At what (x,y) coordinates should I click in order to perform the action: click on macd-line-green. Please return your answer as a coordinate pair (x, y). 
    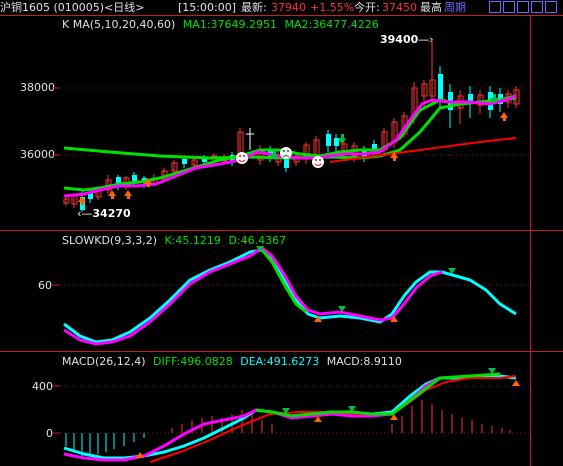
    Looking at the image, I should click on (378, 395).